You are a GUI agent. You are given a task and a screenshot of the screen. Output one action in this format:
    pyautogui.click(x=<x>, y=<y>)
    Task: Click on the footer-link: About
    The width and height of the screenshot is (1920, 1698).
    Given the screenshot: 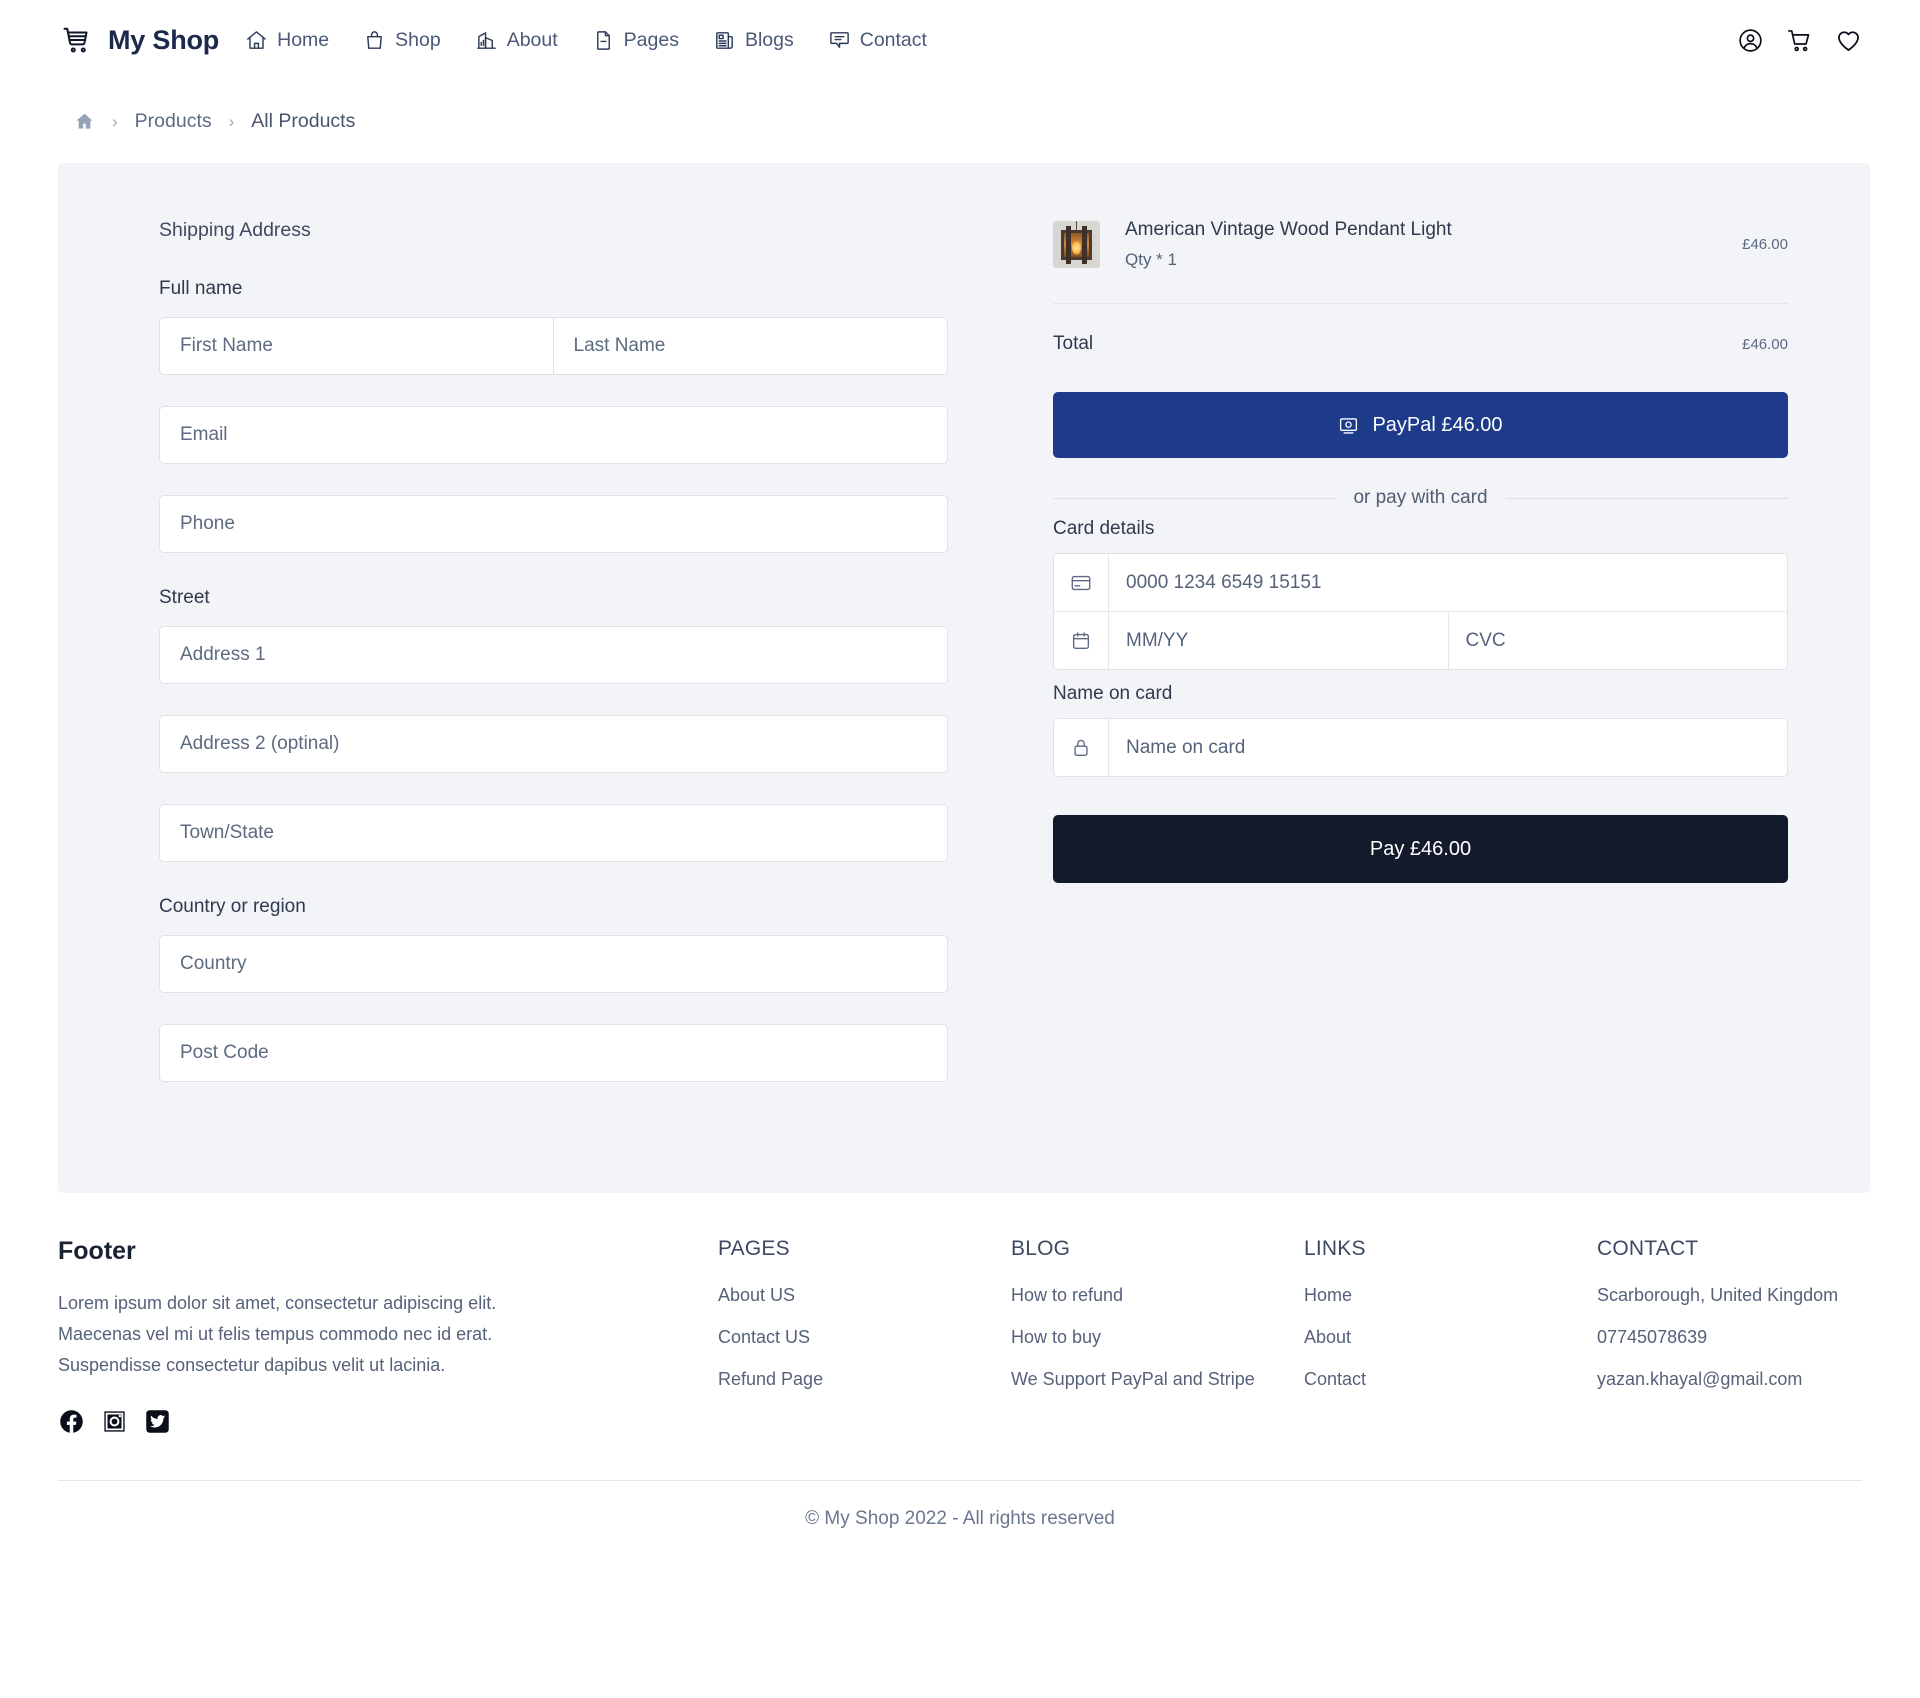 What is the action you would take?
    pyautogui.click(x=1450, y=1337)
    